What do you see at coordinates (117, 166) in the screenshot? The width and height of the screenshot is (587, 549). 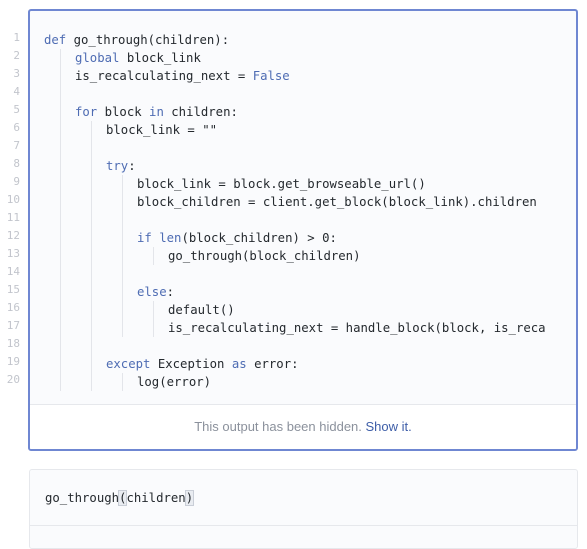 I see `keyword-token: try` at bounding box center [117, 166].